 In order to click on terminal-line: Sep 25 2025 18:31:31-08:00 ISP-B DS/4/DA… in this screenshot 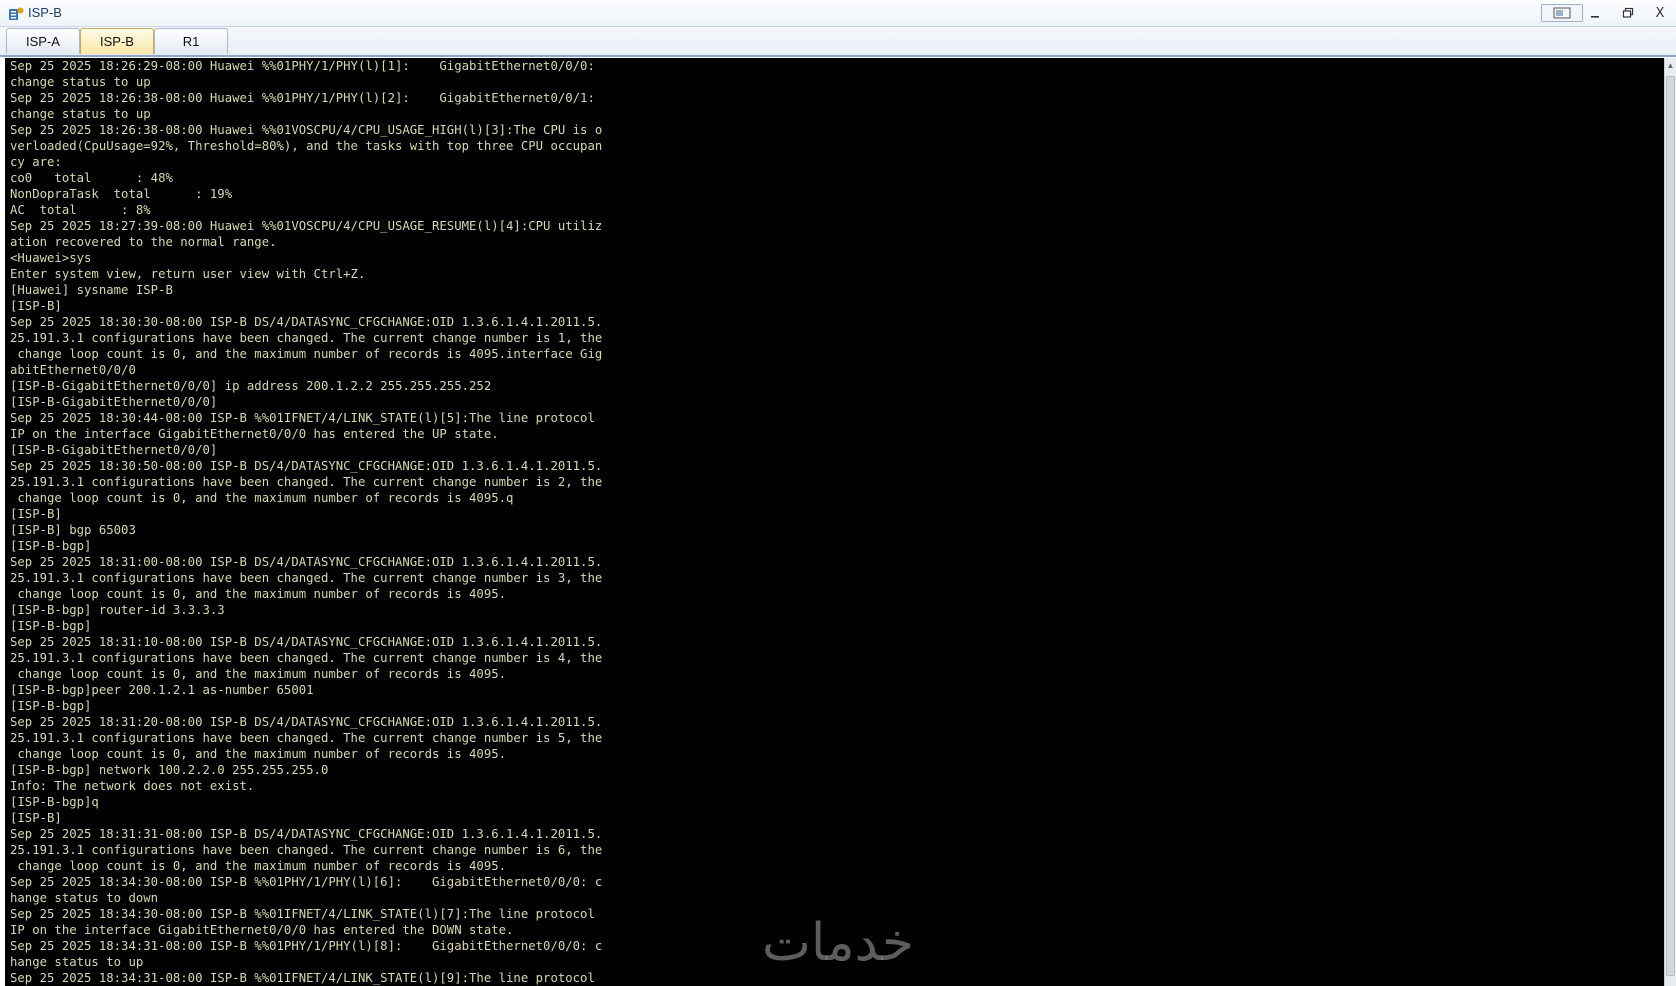, I will do `click(306, 834)`.